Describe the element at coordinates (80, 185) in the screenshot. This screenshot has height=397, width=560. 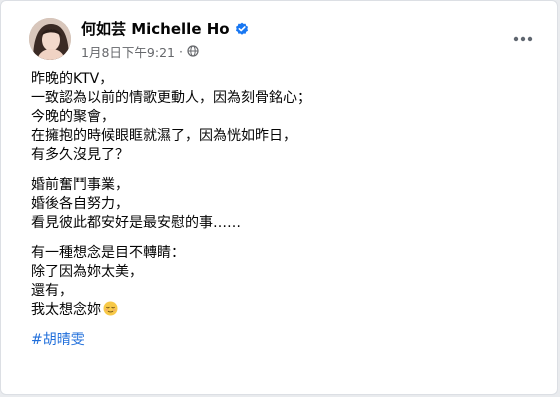
I see `post-line: 婚前奮鬥事業，` at that location.